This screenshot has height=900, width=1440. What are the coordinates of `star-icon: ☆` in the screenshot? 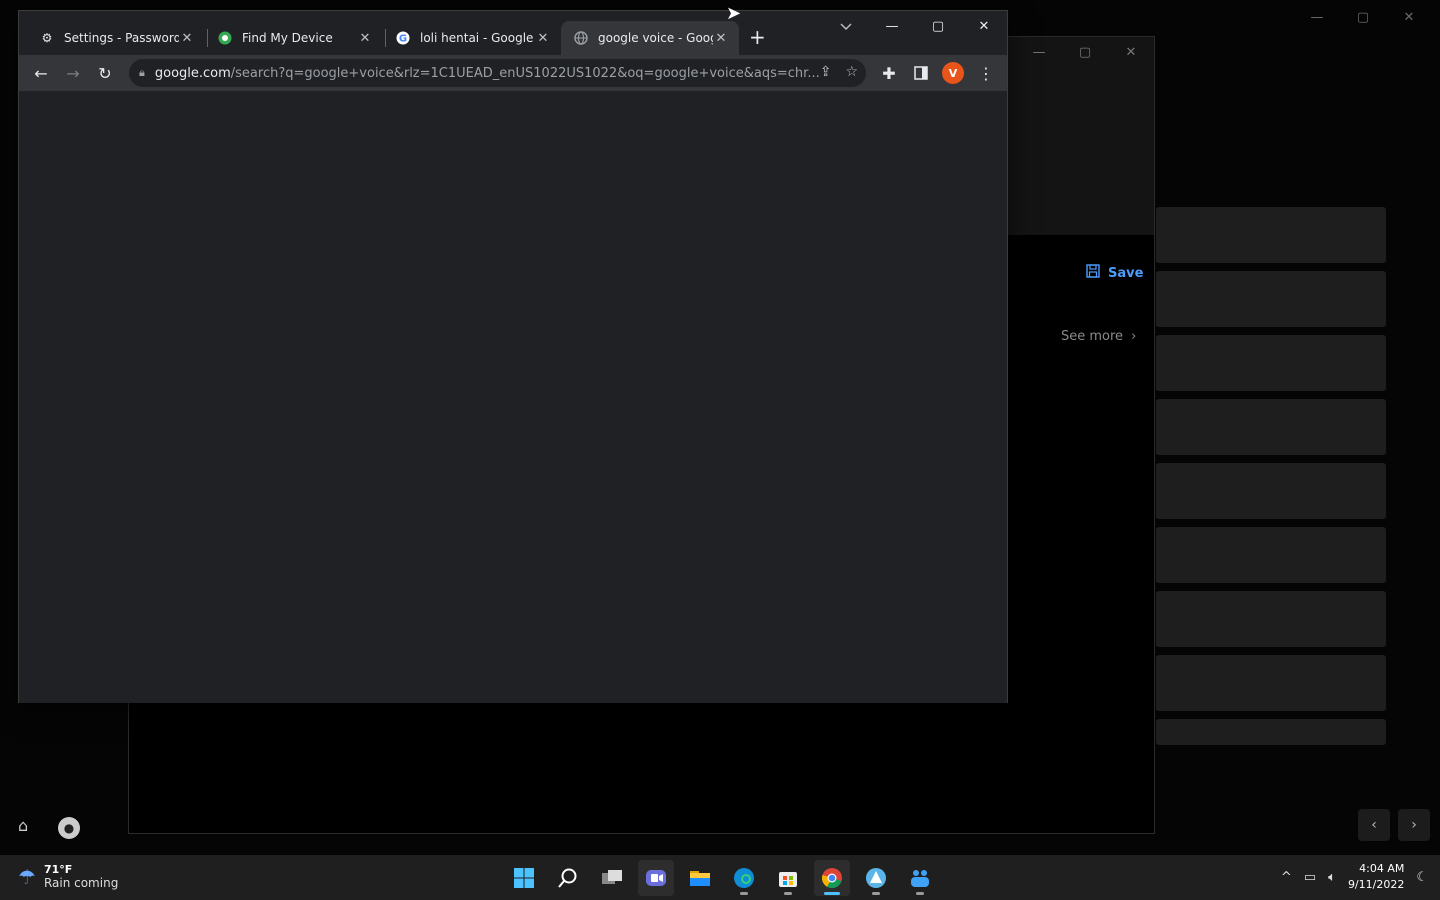 It's located at (851, 72).